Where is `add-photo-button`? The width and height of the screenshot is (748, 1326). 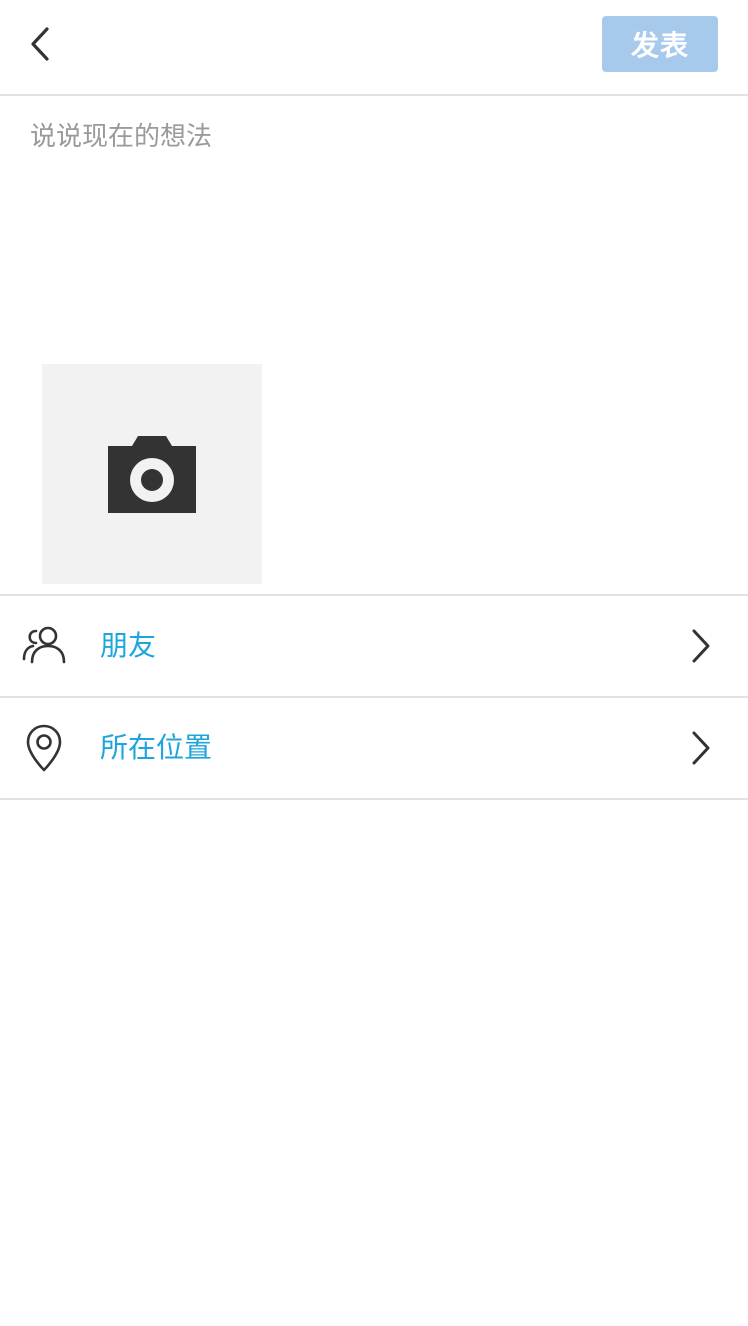
add-photo-button is located at coordinates (152, 474).